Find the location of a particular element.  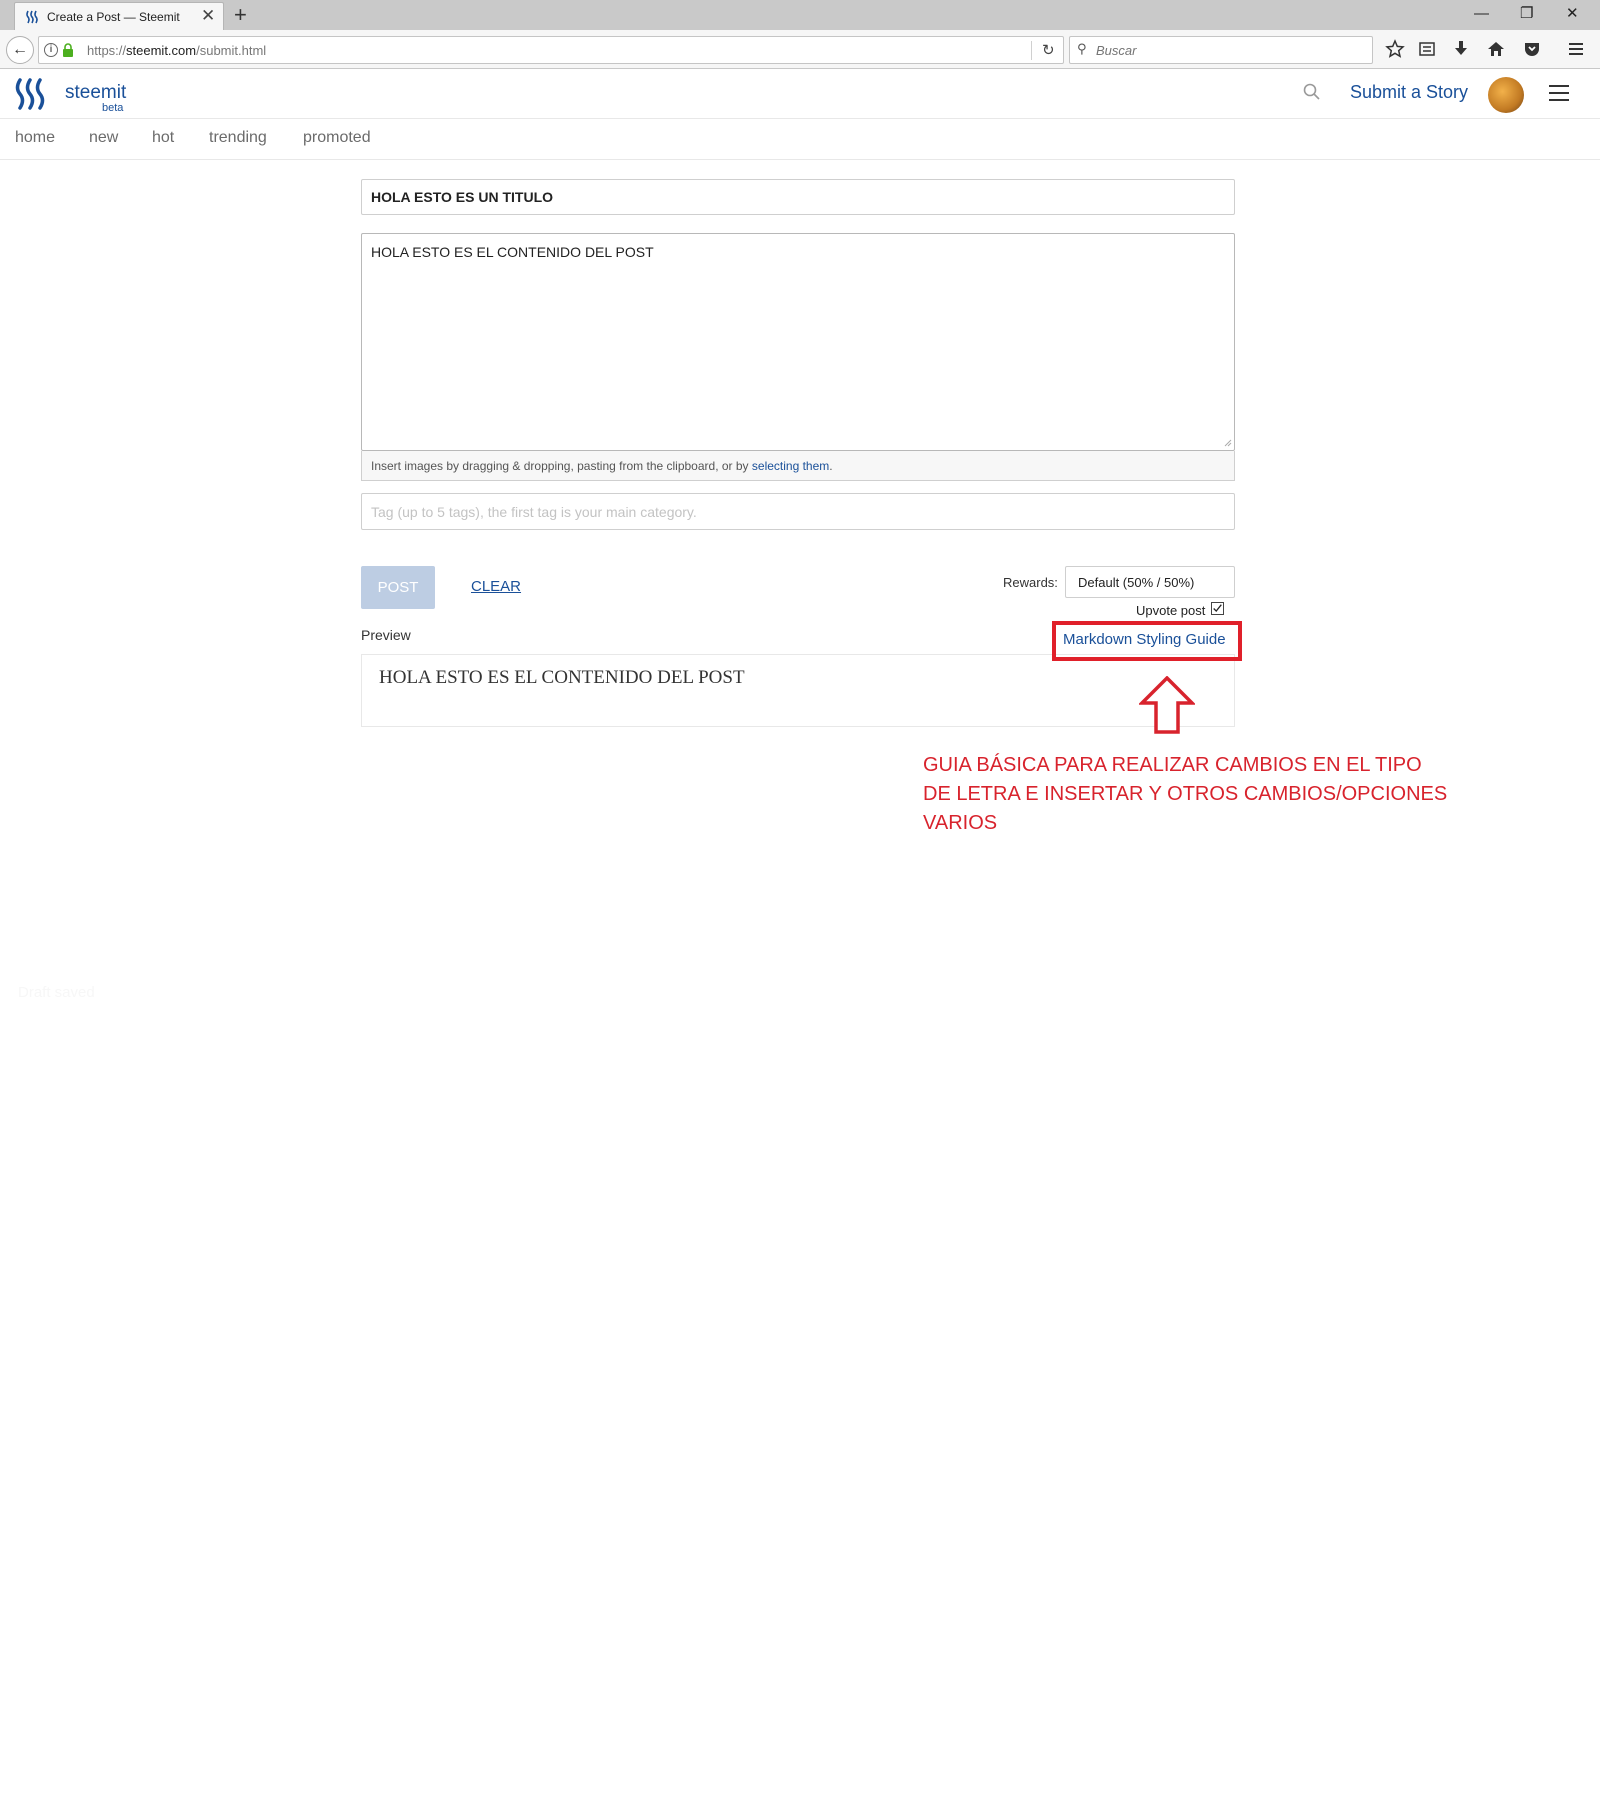

logo-text: steemit is located at coordinates (95, 93).